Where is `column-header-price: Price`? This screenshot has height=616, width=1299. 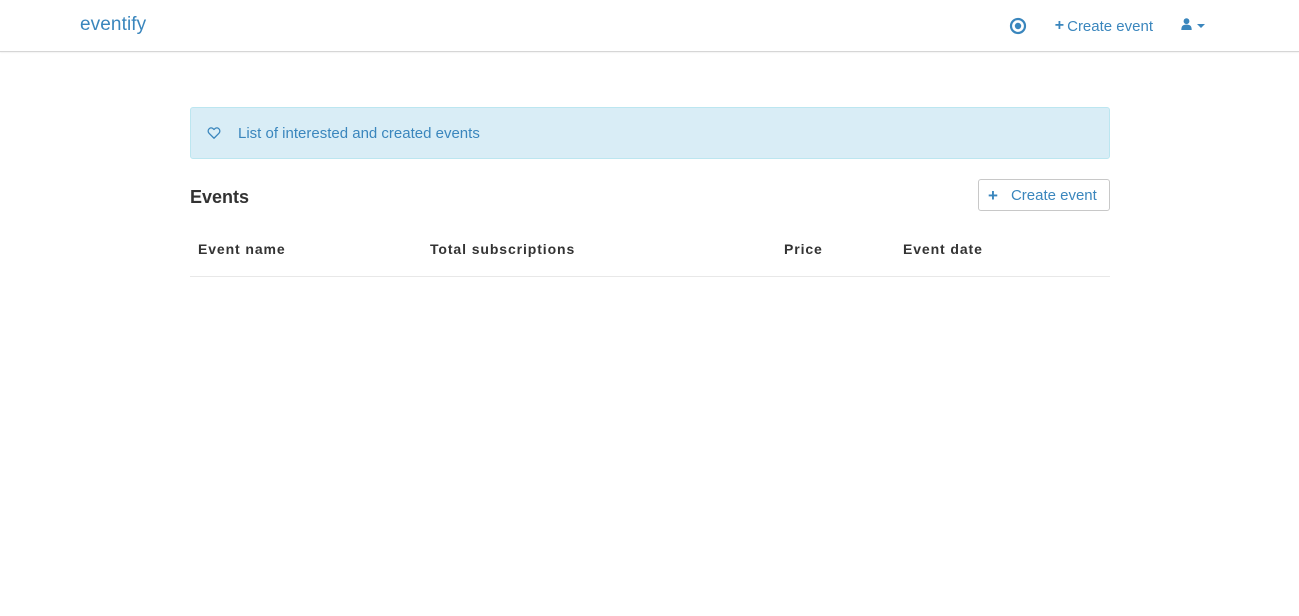 column-header-price: Price is located at coordinates (835, 249).